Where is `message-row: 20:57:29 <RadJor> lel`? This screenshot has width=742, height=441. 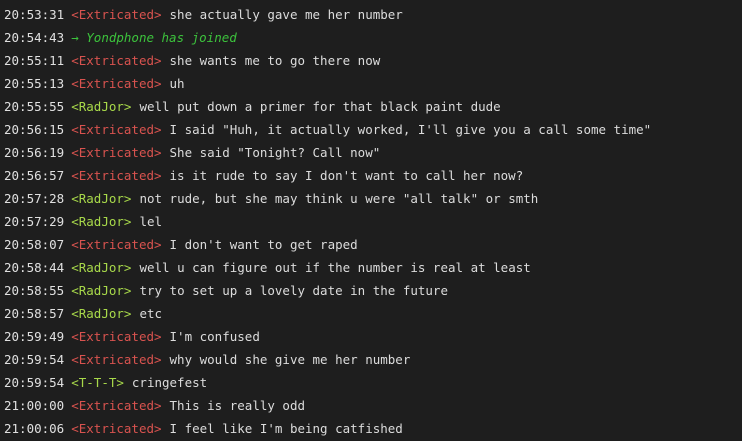 message-row: 20:57:29 <RadJor> lel is located at coordinates (373, 221).